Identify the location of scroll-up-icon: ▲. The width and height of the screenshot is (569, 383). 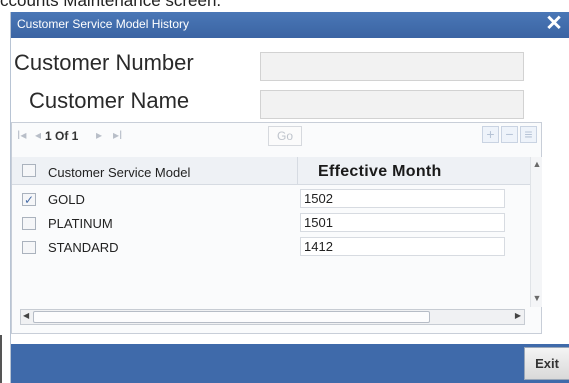
(537, 164).